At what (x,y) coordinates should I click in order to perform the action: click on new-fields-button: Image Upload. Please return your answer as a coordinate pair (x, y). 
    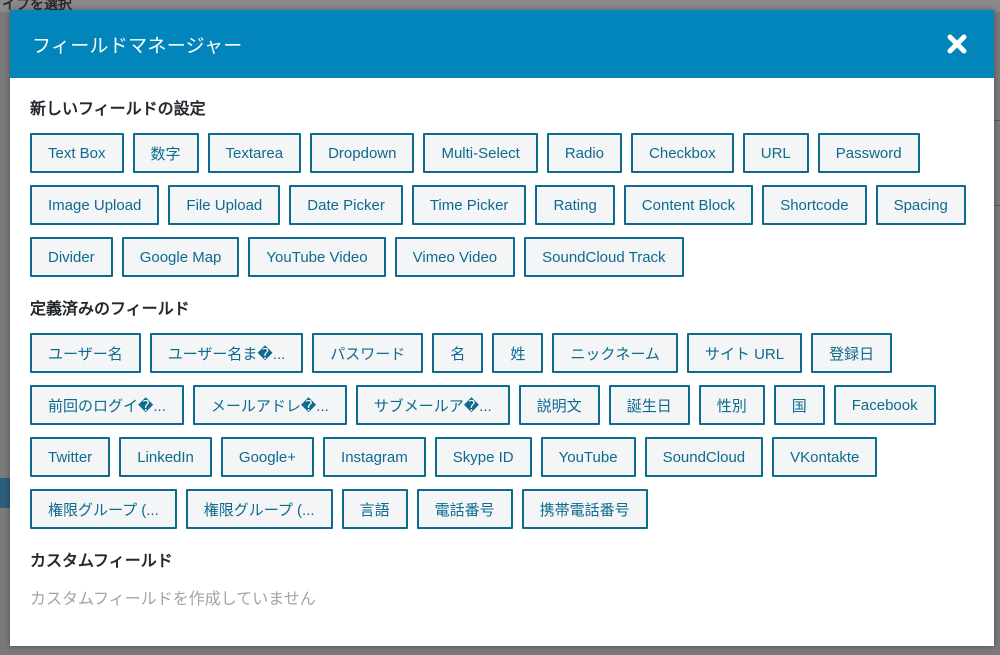
    Looking at the image, I should click on (95, 205).